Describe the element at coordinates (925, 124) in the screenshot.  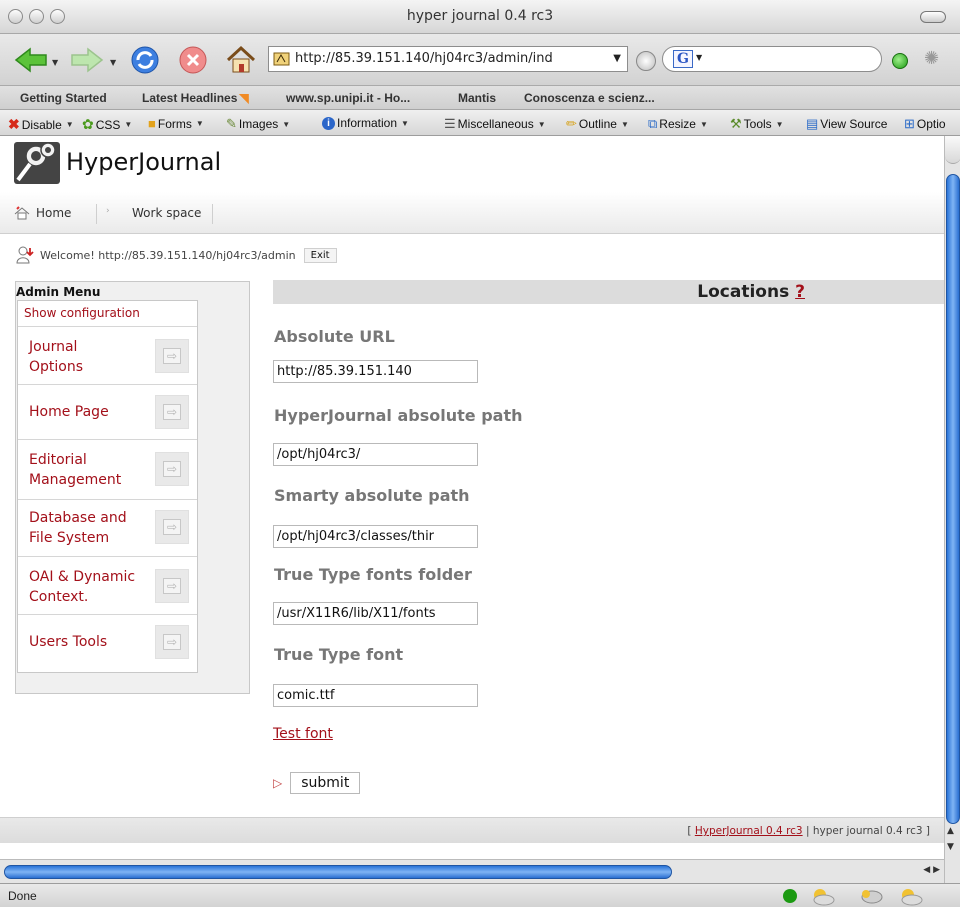
I see `dev-options-menu: ⊞ Optio` at that location.